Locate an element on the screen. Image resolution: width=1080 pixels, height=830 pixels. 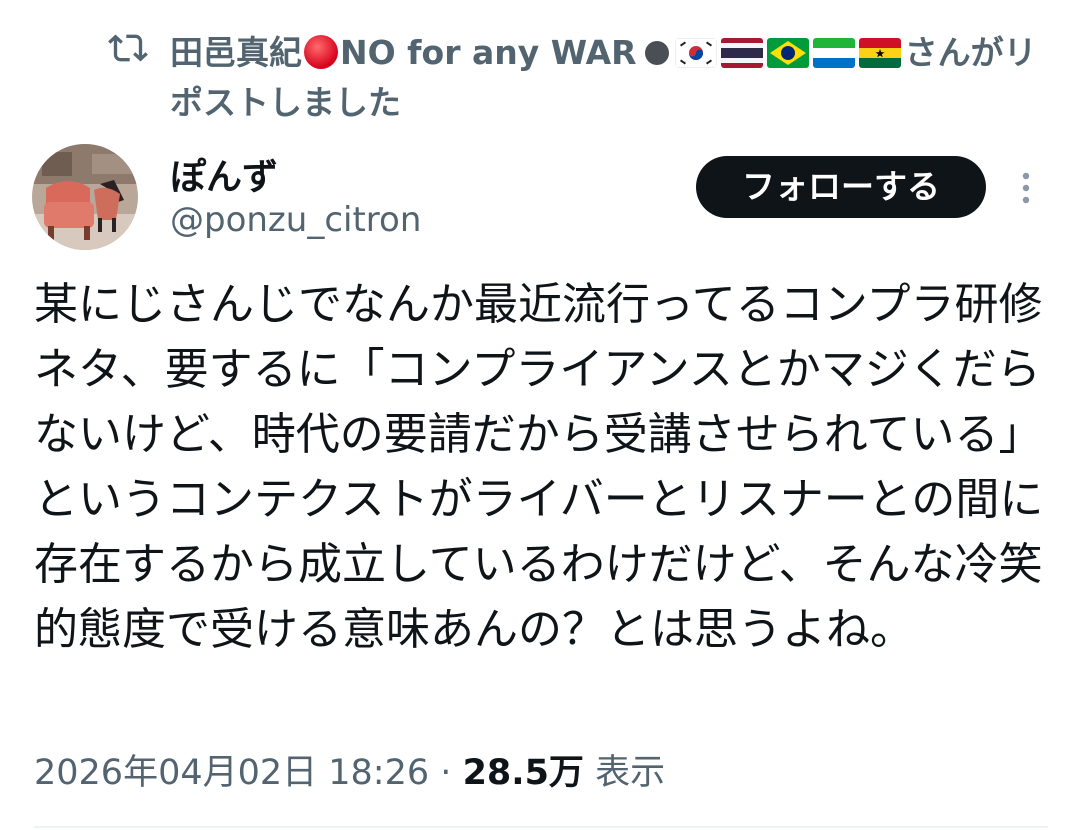
reposter-name: 田邑真紀 is located at coordinates (236, 52).